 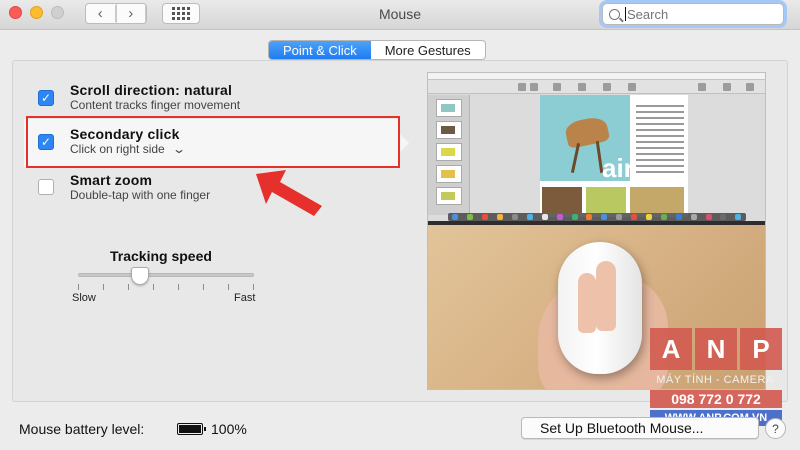 What do you see at coordinates (715, 380) in the screenshot?
I see `watermark-tagline: MÁY TÍNH - CAMERA` at bounding box center [715, 380].